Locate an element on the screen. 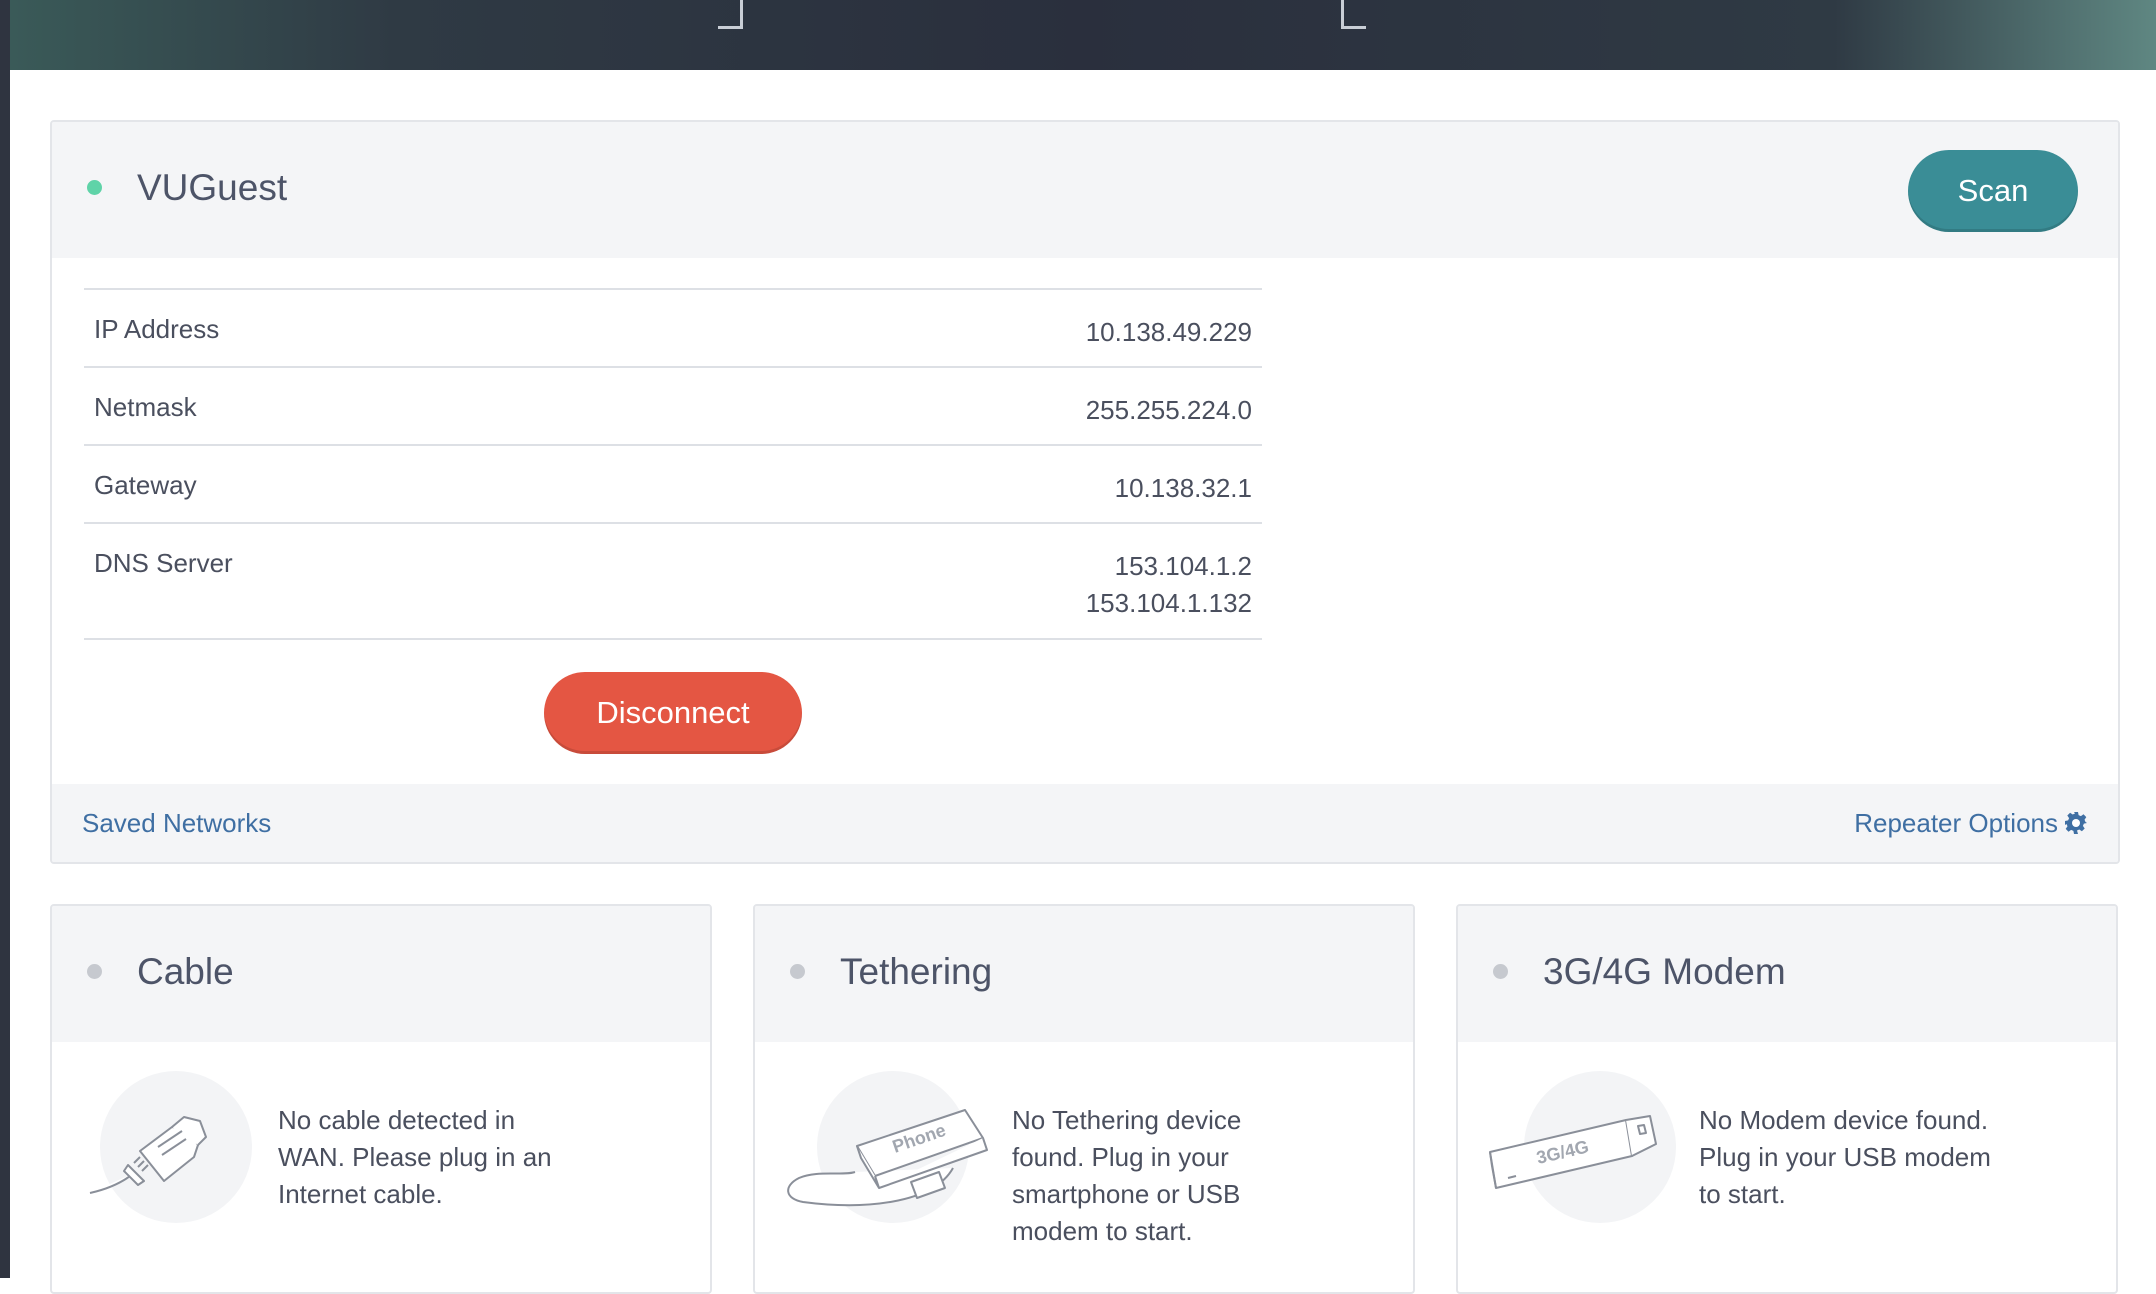  cable-message-line: Internet cable. is located at coordinates (360, 1194).